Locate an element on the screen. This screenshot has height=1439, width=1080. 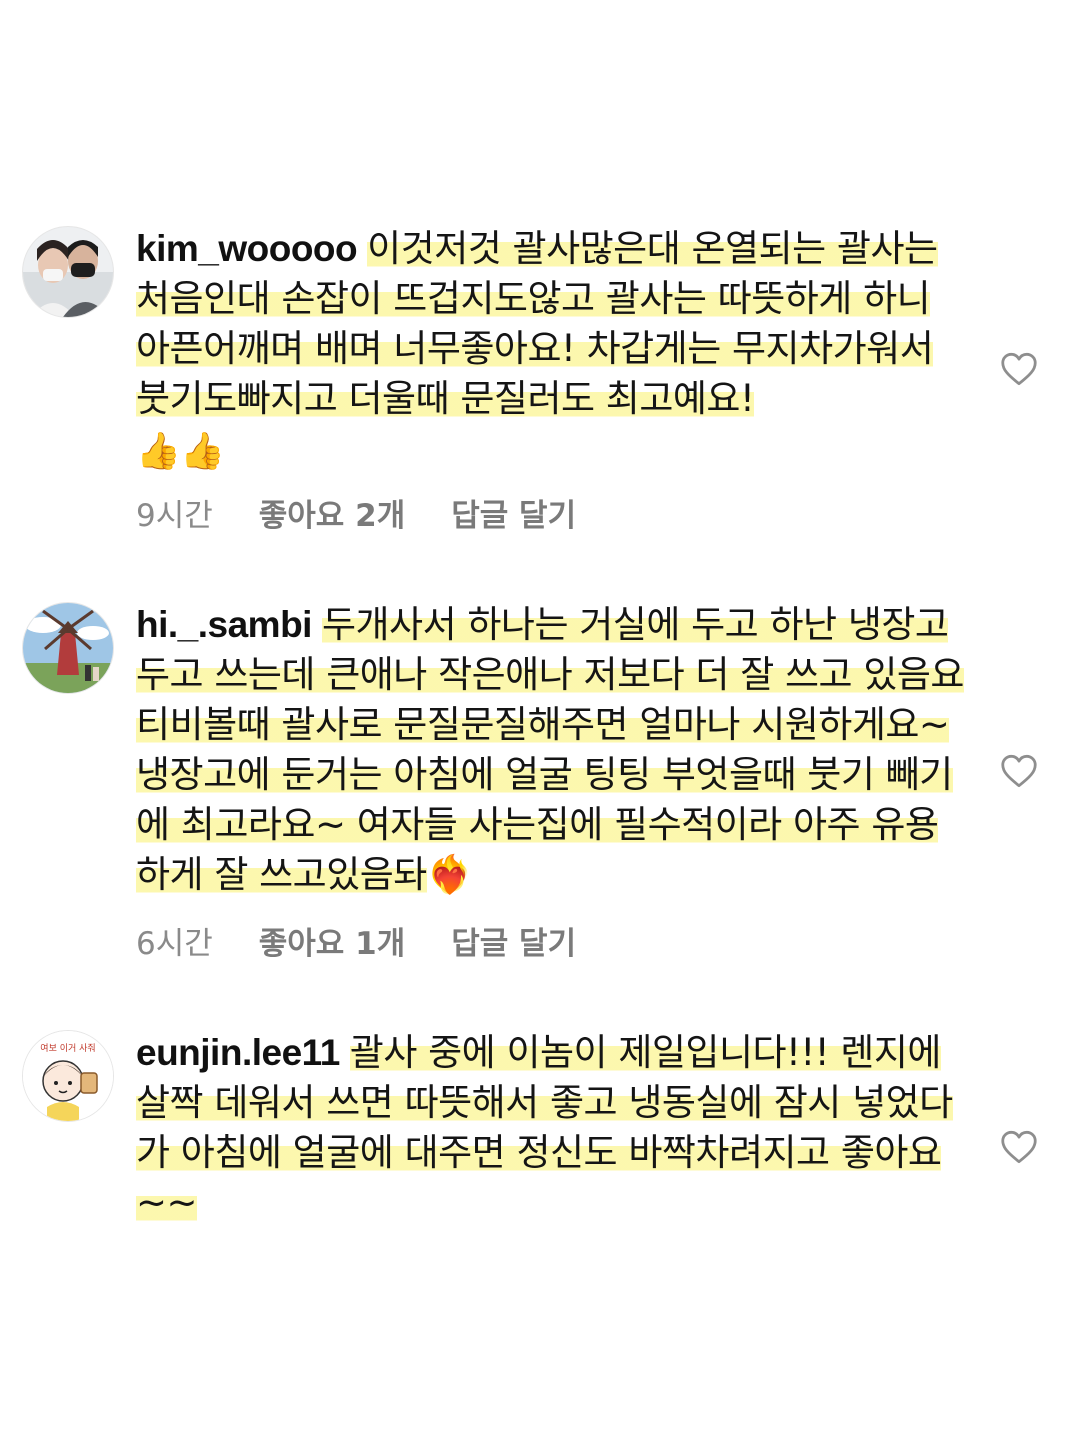
couple-photo-avatar-icon is located at coordinates (68, 272).